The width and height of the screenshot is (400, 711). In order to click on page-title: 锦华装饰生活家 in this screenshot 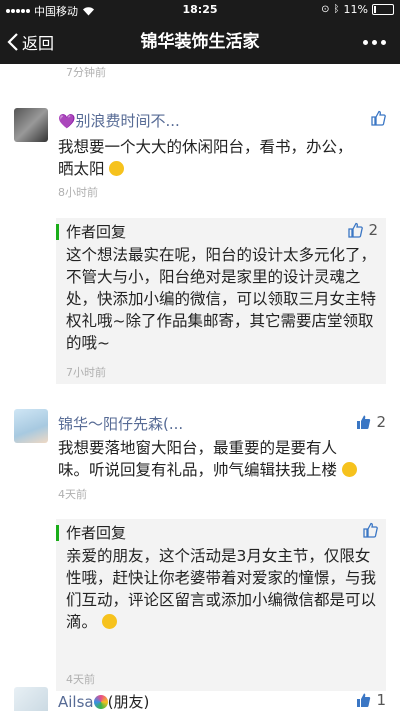, I will do `click(200, 42)`.